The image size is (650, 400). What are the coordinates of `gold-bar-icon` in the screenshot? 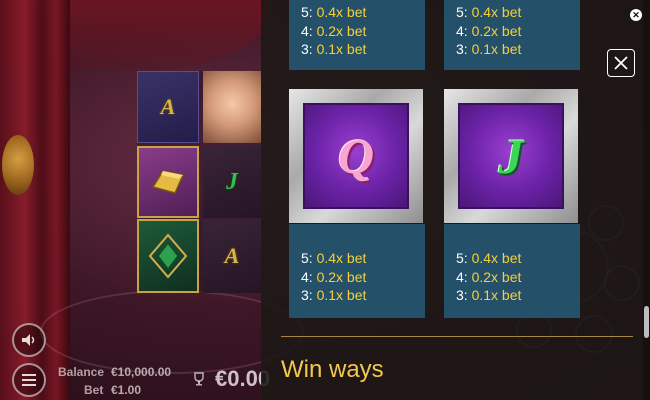 It's located at (168, 182).